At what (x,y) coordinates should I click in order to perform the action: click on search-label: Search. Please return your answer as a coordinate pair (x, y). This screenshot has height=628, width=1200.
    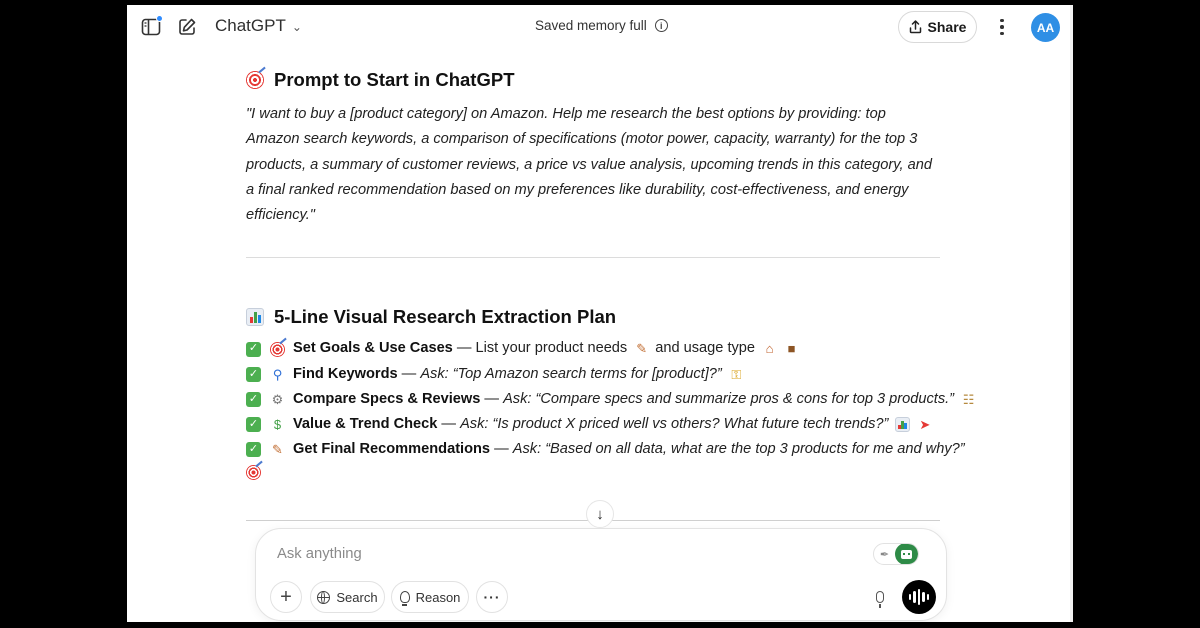
    Looking at the image, I should click on (357, 597).